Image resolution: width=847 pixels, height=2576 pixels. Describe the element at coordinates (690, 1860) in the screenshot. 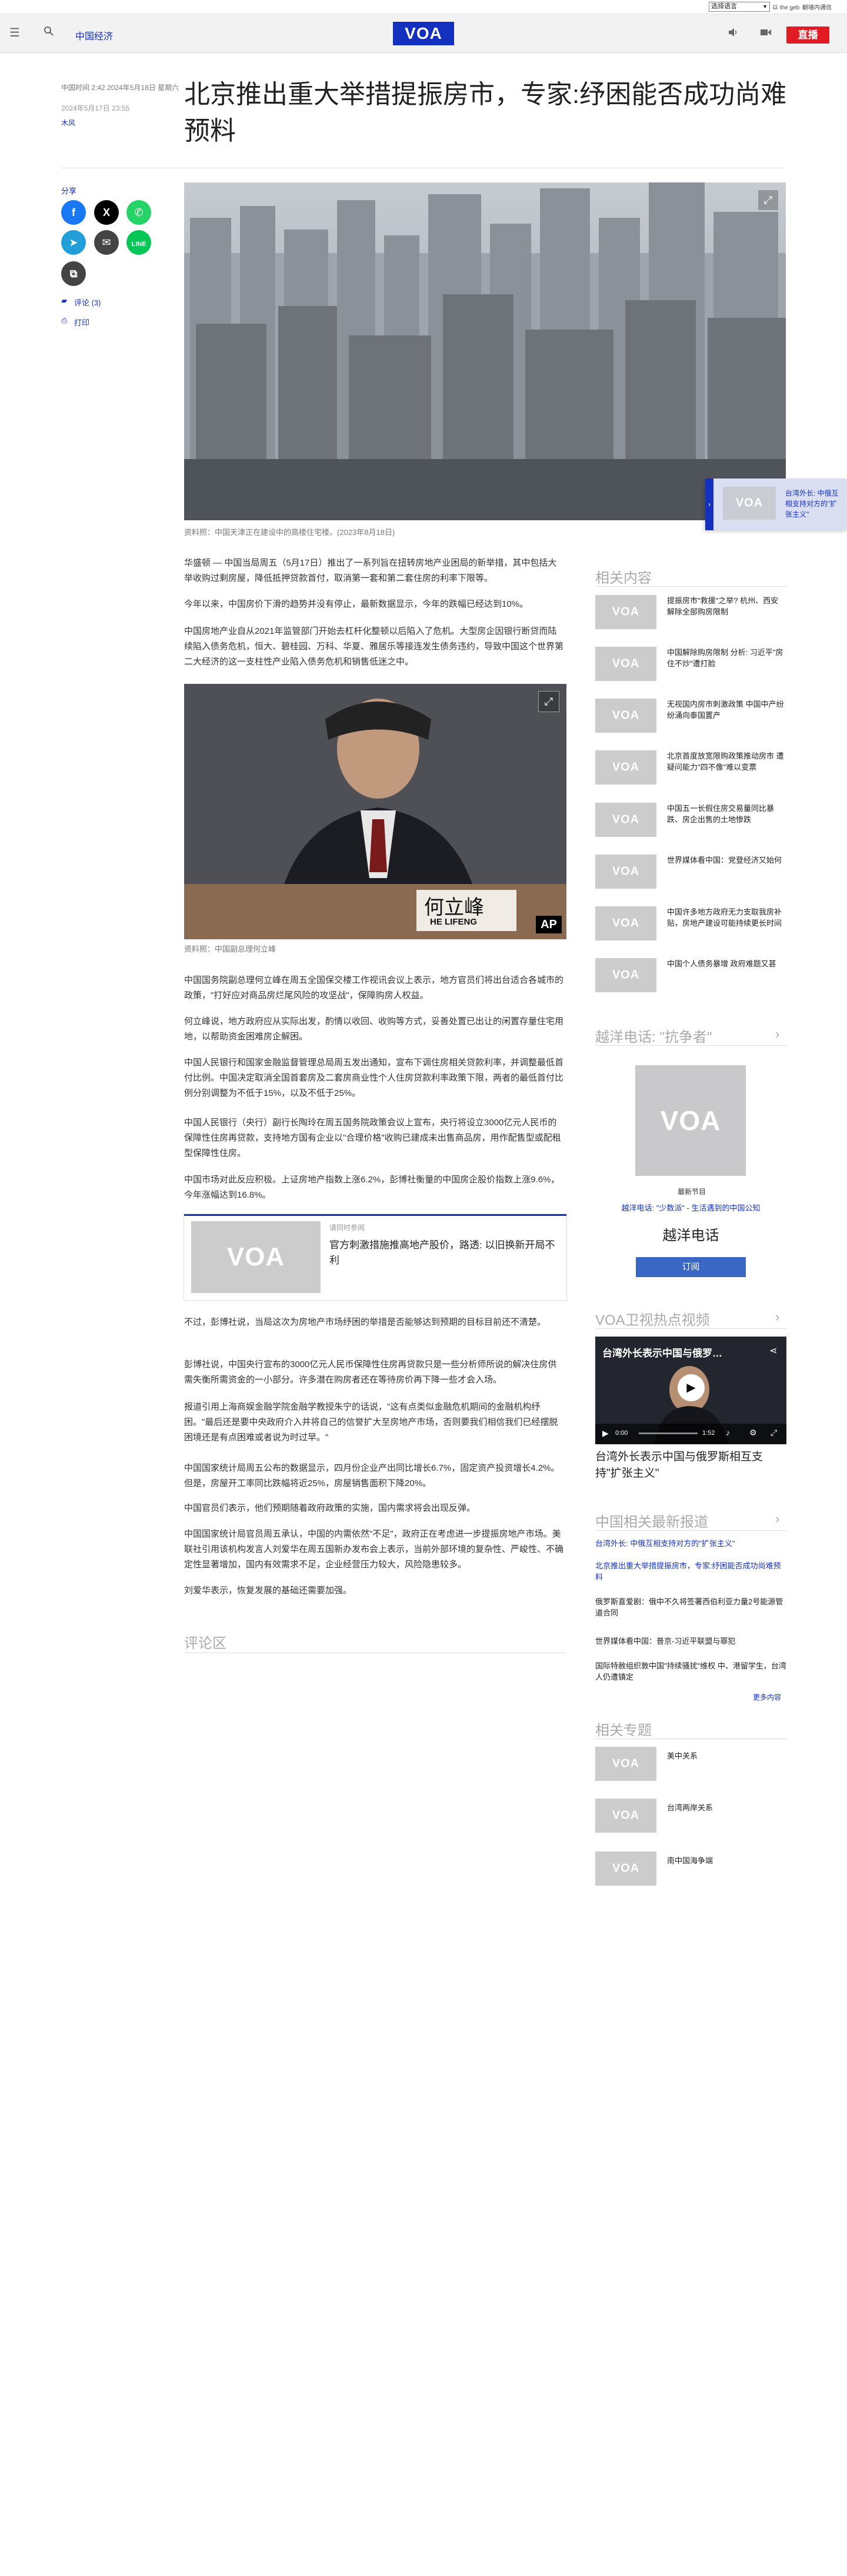

I see `topic-link: 南中国海争端` at that location.